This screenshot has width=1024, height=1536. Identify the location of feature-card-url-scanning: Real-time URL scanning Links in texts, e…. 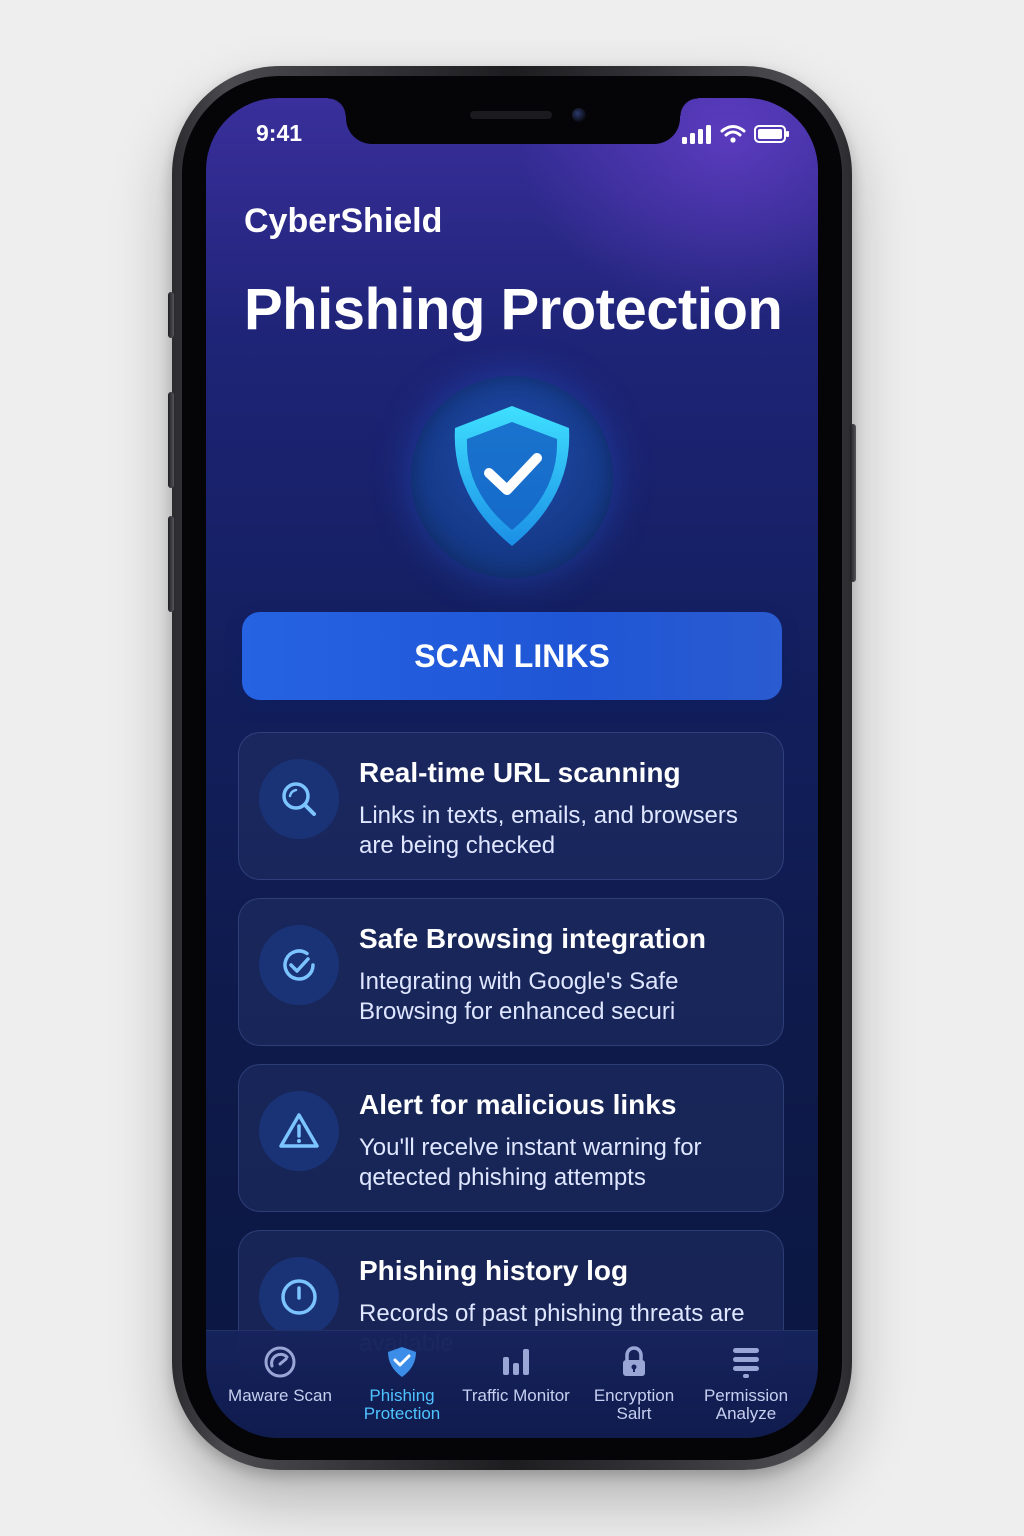
(511, 806).